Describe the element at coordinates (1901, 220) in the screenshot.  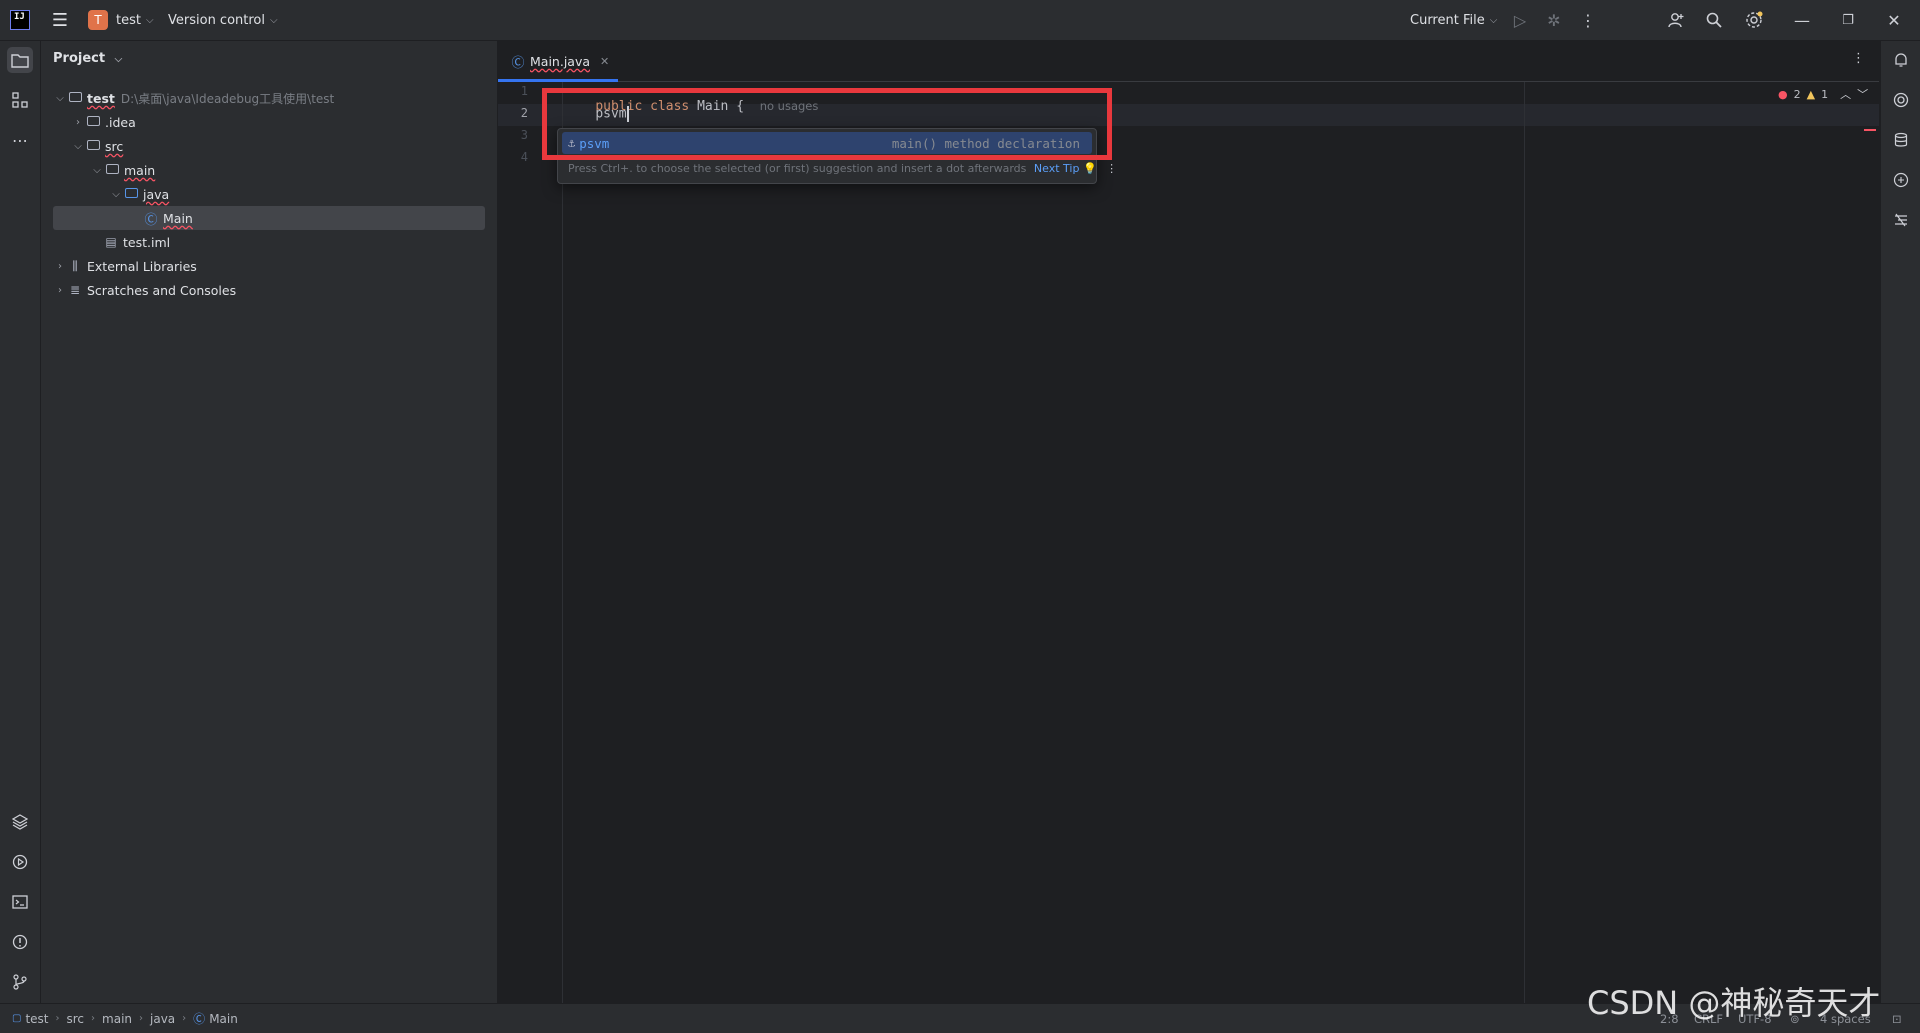
I see `plugin-icon` at that location.